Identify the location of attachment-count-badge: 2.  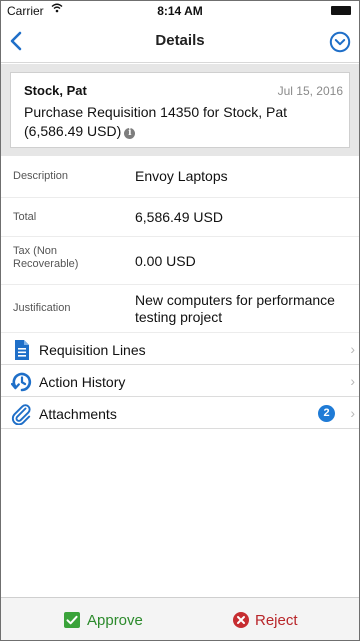
(326, 413).